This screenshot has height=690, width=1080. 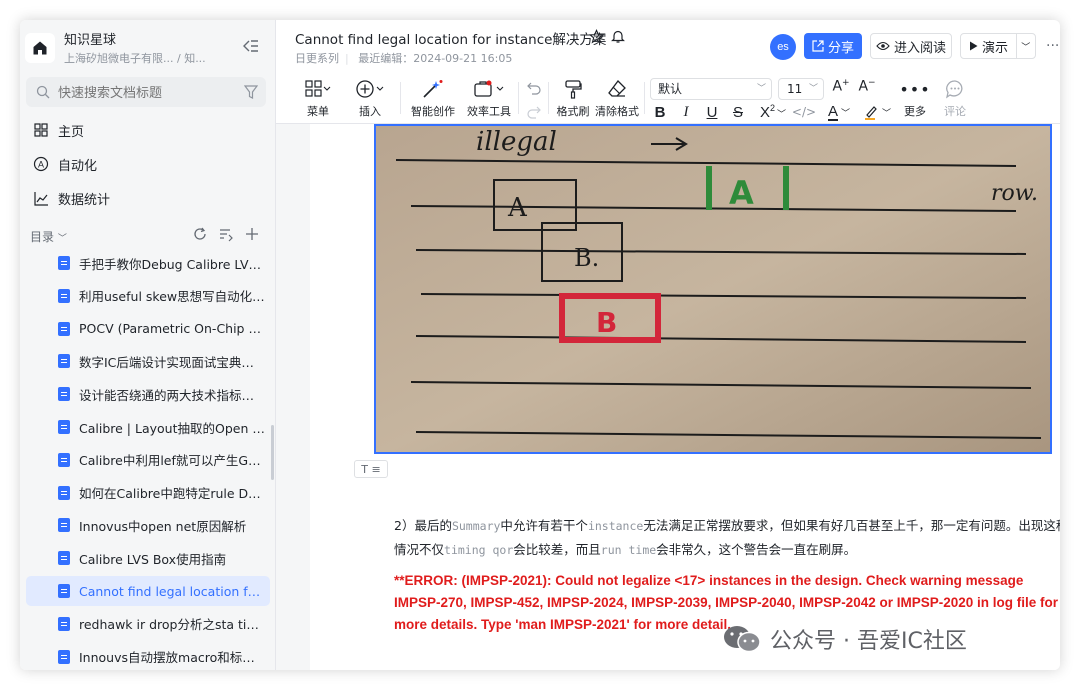 I want to click on font-size-value: 11, so click(x=795, y=89).